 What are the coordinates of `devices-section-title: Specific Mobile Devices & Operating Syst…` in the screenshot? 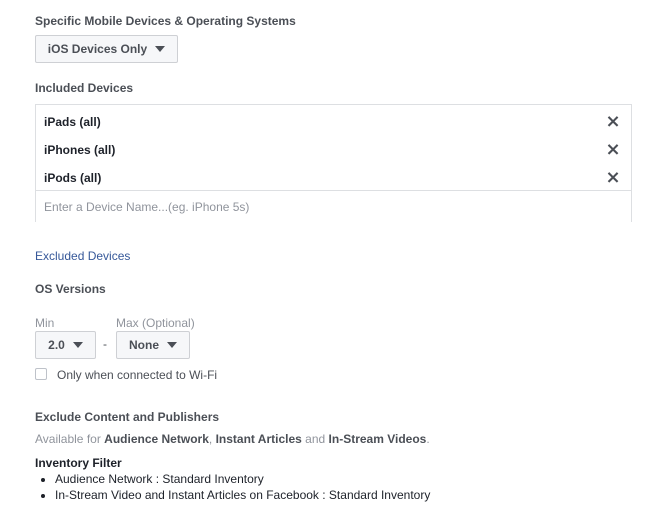 It's located at (165, 21).